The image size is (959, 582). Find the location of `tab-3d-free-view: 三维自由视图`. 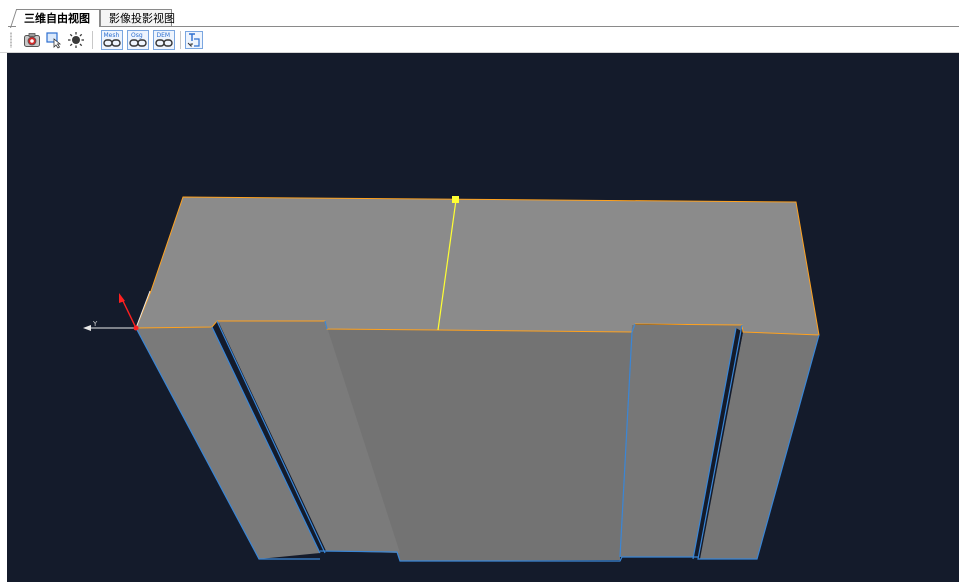

tab-3d-free-view: 三维自由视图 is located at coordinates (58, 18).